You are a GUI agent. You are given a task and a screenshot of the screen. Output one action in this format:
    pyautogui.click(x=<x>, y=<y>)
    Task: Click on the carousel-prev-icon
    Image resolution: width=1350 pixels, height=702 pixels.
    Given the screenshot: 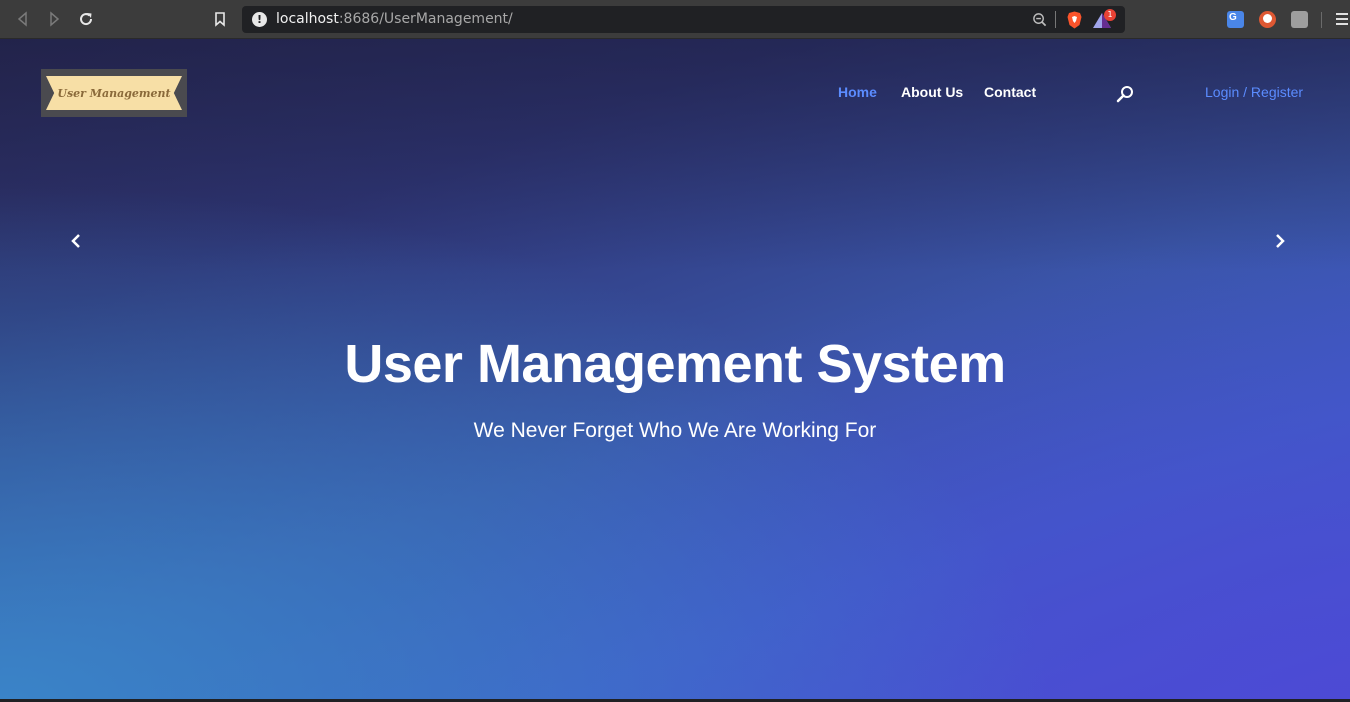 What is the action you would take?
    pyautogui.click(x=76, y=241)
    